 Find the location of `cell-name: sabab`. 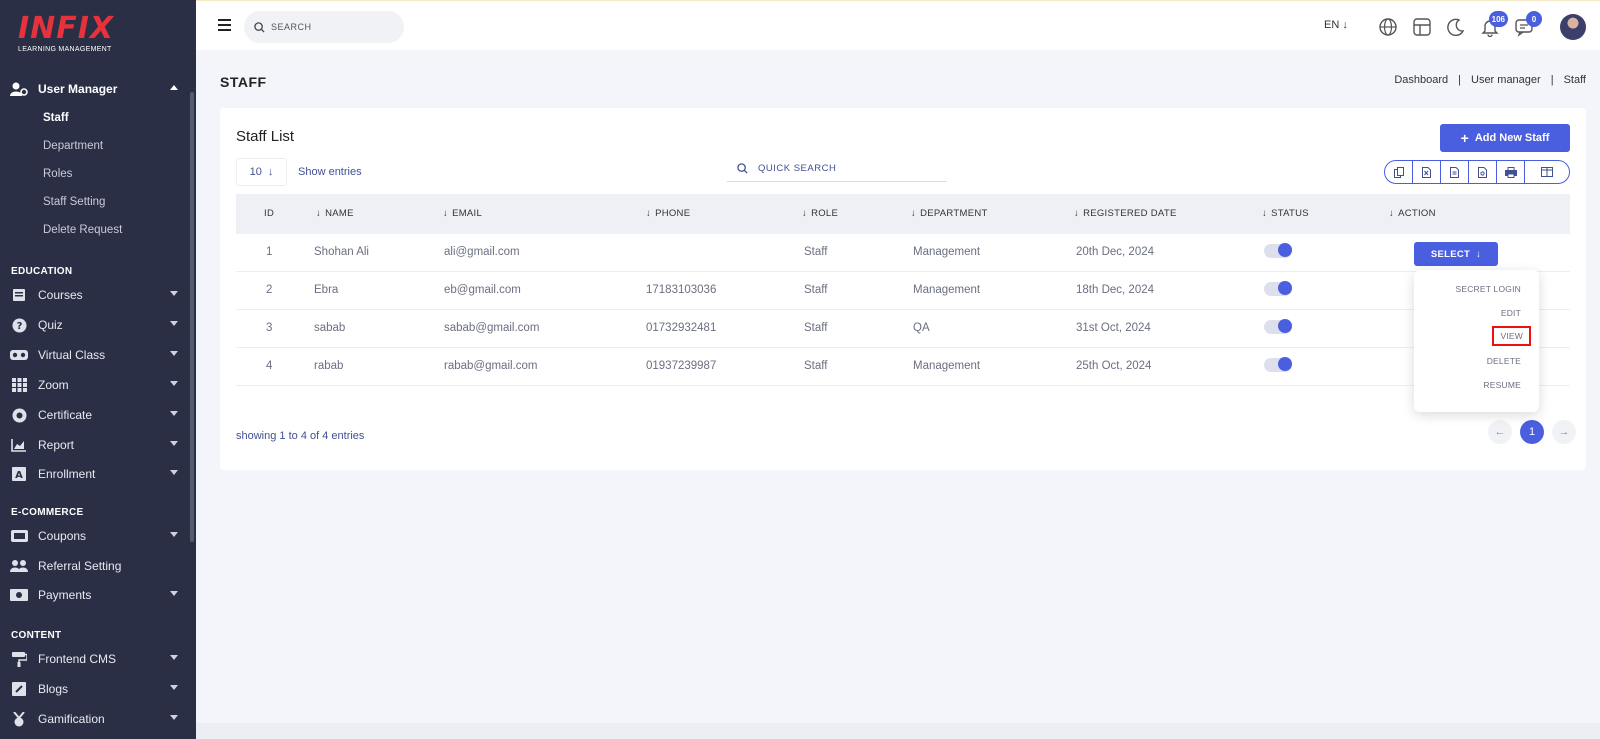

cell-name: sabab is located at coordinates (330, 328).